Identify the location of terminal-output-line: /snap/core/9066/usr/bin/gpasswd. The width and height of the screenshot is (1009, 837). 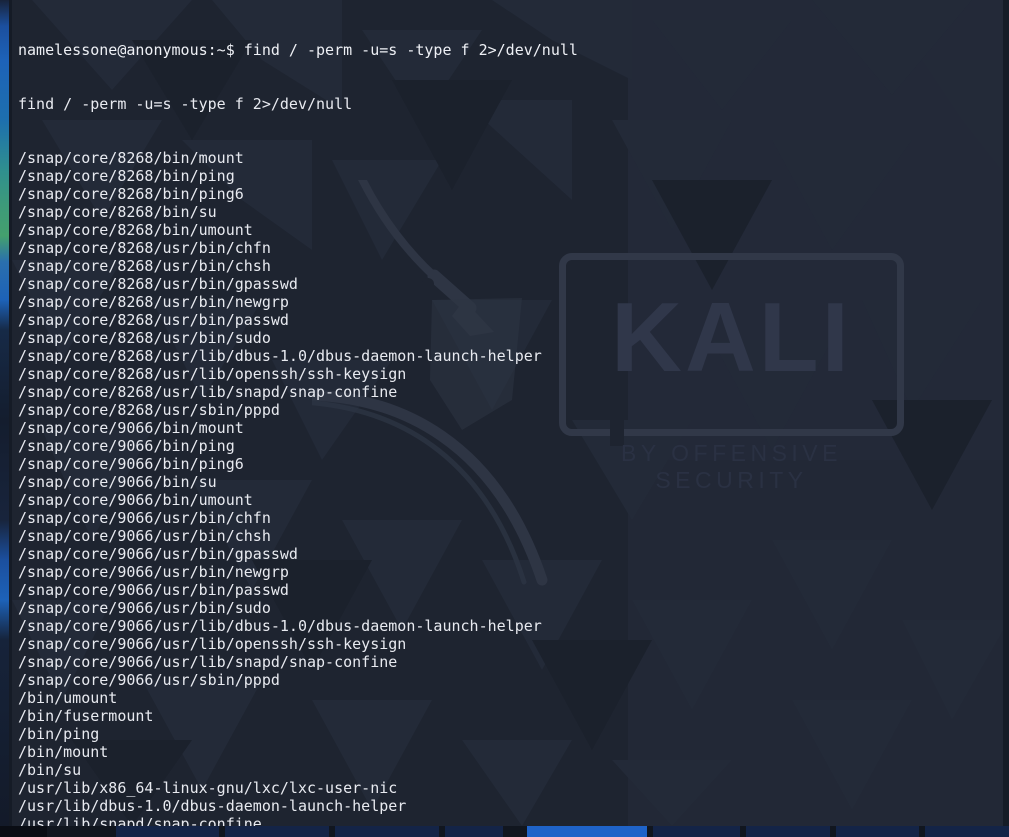
(158, 554).